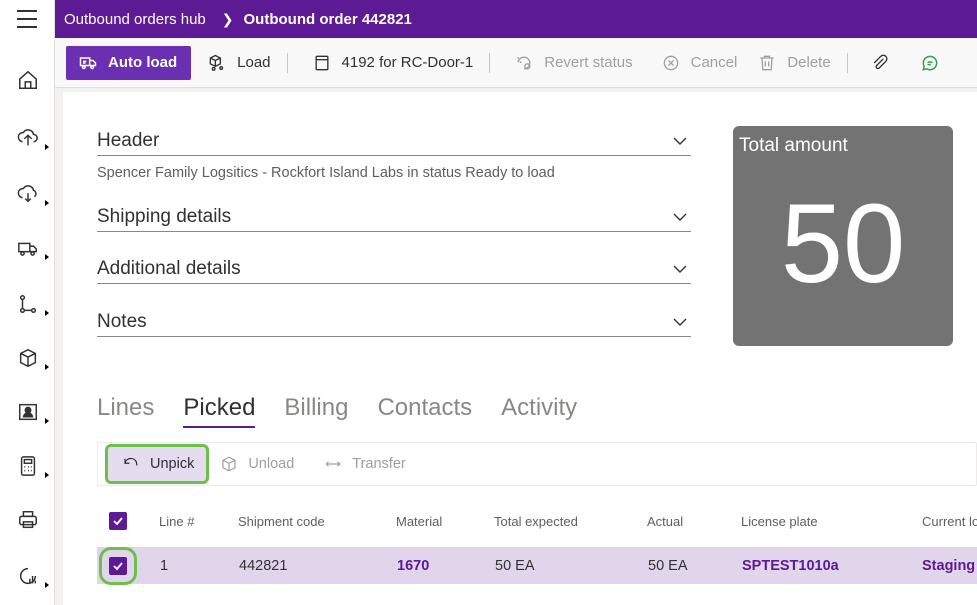 Image resolution: width=977 pixels, height=605 pixels. I want to click on unpick-button: Unpick, so click(157, 464).